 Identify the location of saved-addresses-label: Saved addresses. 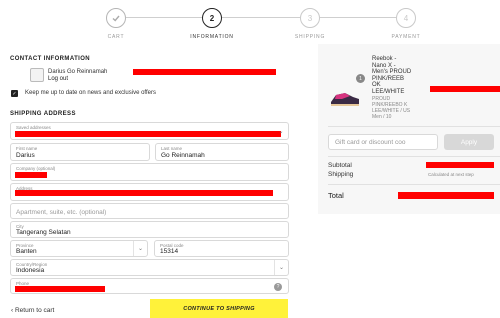
(33, 127).